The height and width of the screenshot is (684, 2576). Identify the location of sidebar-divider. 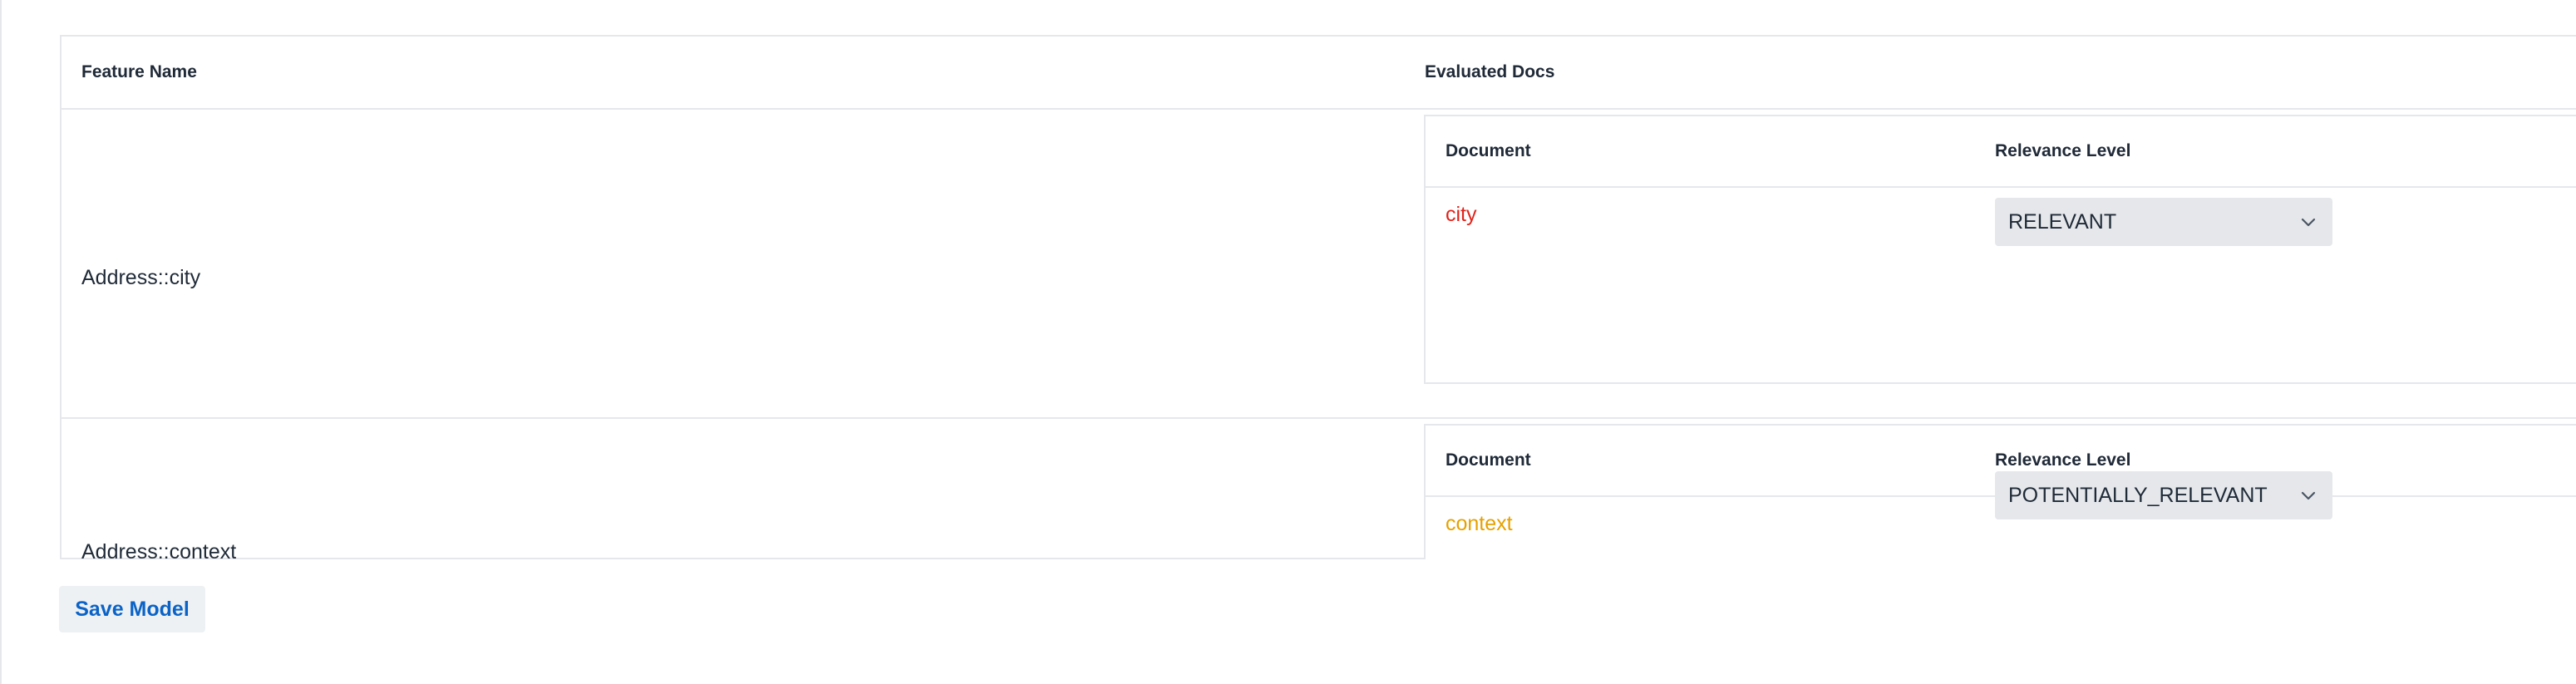
(1, 342).